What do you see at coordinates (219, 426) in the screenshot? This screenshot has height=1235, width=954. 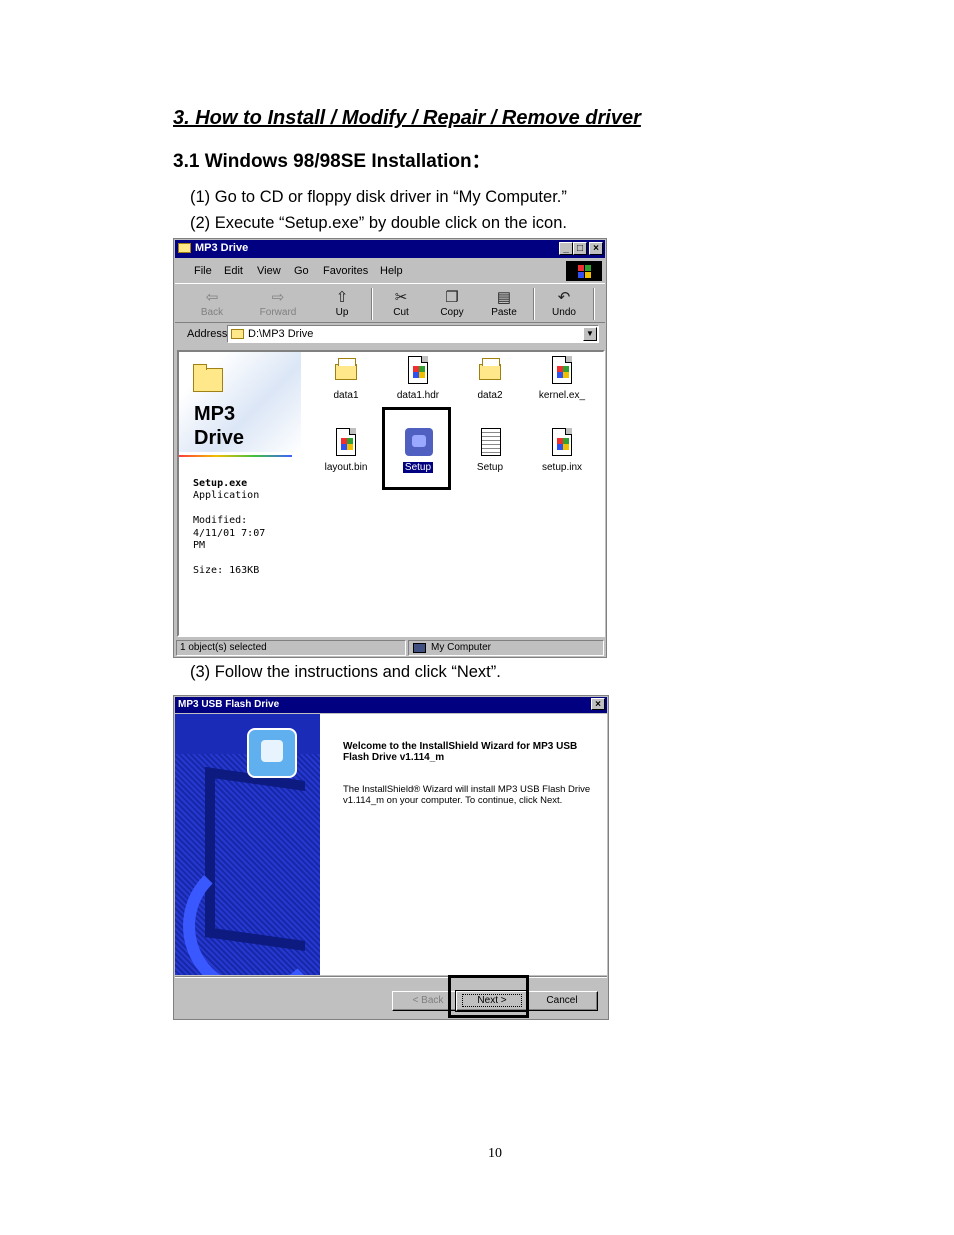 I see `panel-title: MP3 Drive` at bounding box center [219, 426].